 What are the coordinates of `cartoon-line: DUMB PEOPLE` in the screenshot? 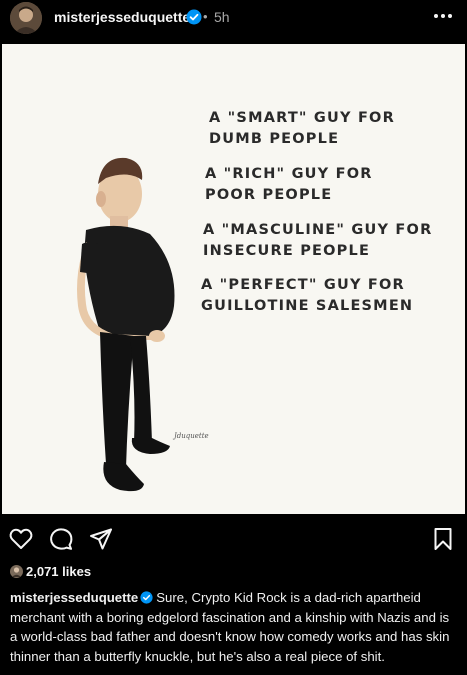 It's located at (274, 139).